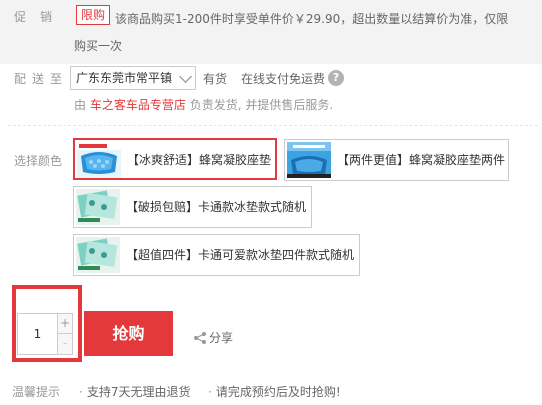  I want to click on tip-item: · 支持7天无理由退货, so click(135, 392).